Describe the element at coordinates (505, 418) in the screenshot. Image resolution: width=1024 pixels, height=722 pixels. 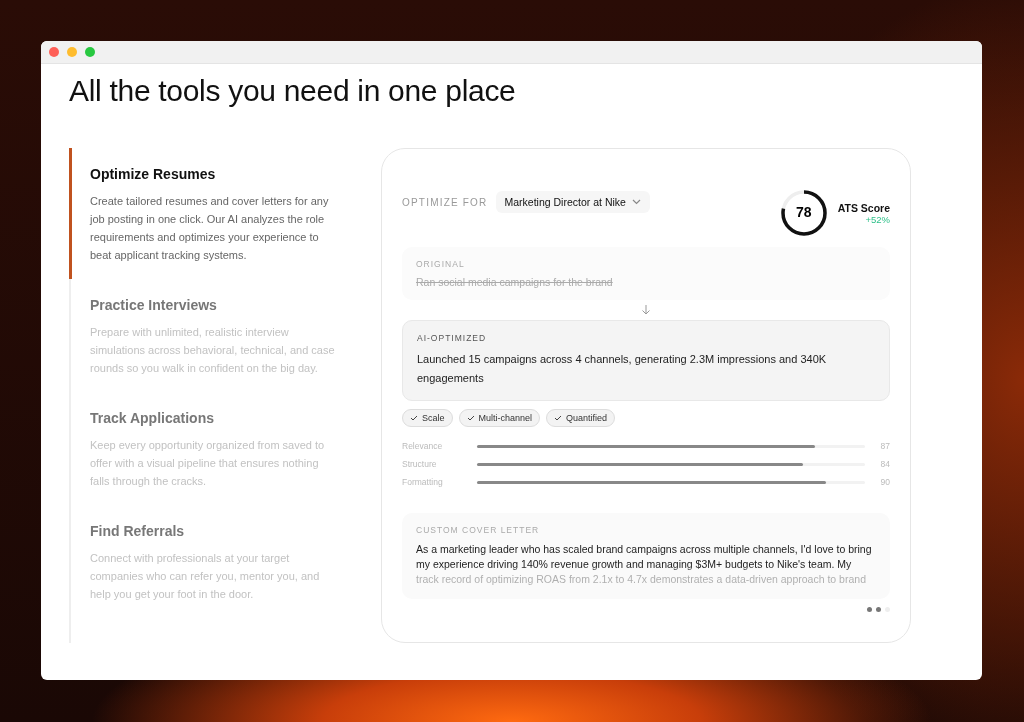
I see `tag-label: Multi-channel` at that location.